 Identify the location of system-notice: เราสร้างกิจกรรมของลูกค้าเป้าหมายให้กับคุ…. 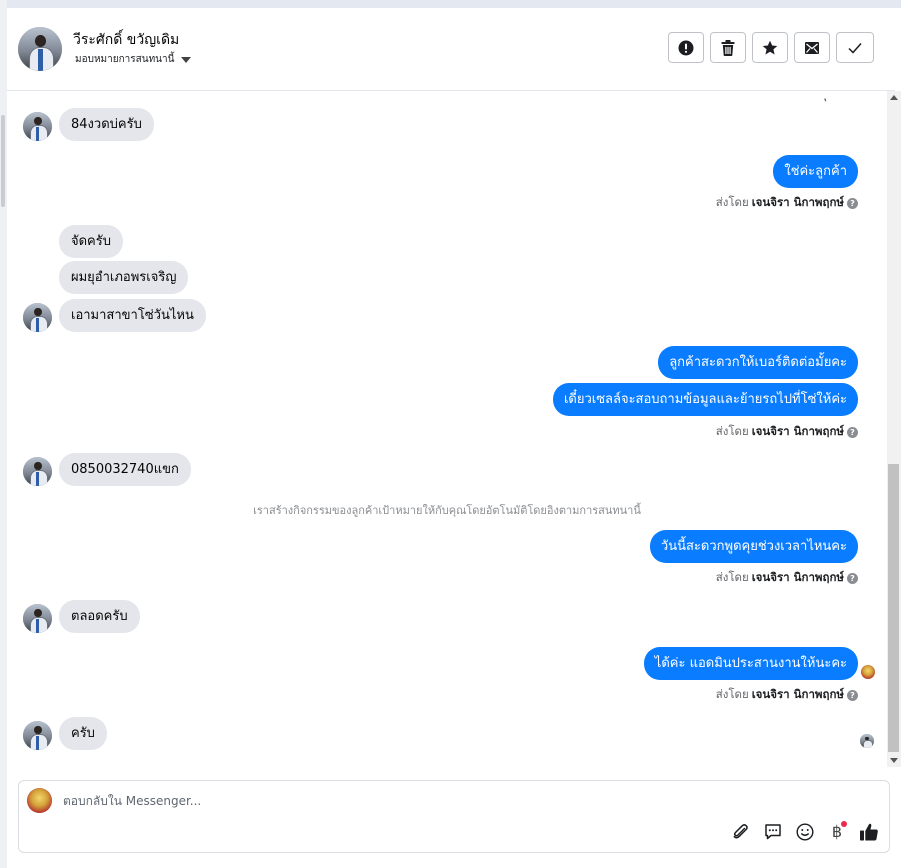
(447, 510).